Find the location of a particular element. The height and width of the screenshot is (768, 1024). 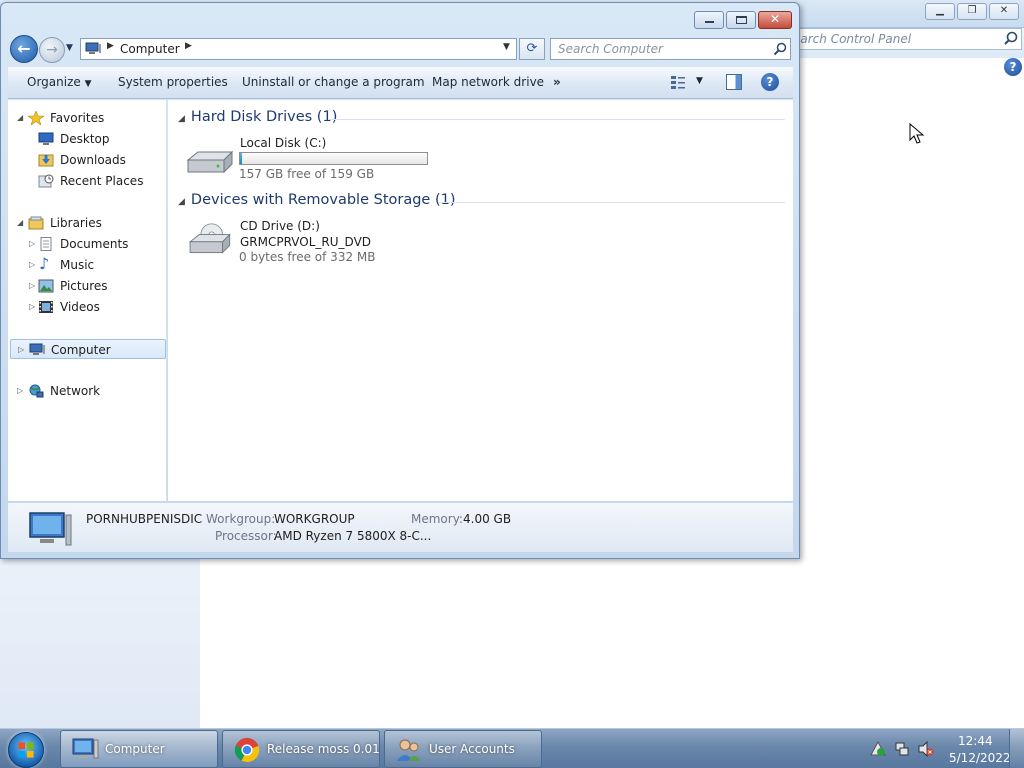

recent-places-icon is located at coordinates (46, 181).